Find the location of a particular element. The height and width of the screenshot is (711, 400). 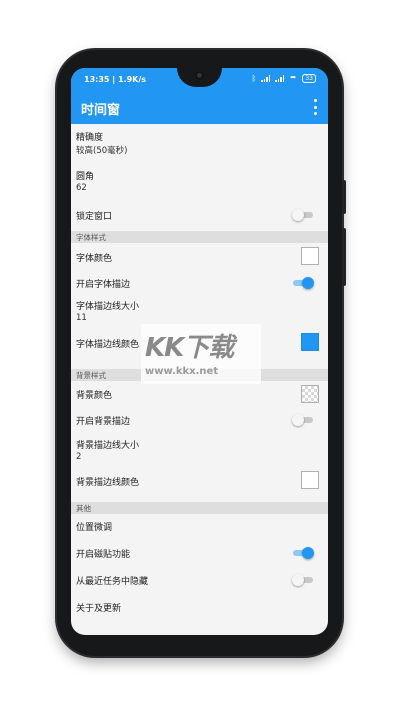

front-camera-icon is located at coordinates (199, 75).